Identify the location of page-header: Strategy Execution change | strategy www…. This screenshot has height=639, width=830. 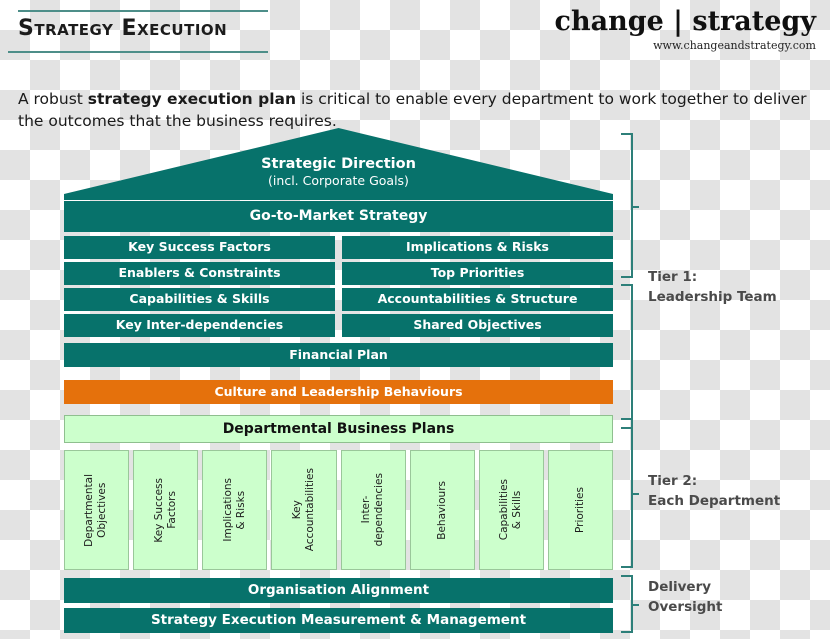
(415, 31).